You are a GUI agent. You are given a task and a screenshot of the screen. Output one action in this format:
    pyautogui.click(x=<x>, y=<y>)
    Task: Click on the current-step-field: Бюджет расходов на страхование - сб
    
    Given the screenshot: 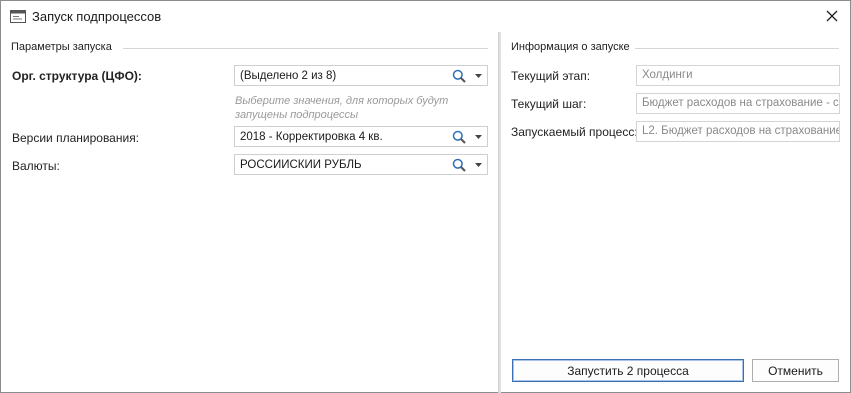 What is the action you would take?
    pyautogui.click(x=738, y=103)
    